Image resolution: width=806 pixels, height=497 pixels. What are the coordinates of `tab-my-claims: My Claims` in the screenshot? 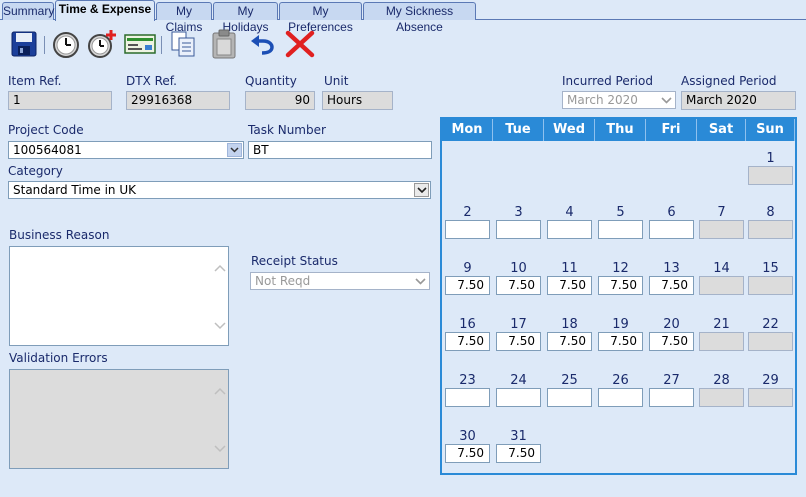 It's located at (184, 18).